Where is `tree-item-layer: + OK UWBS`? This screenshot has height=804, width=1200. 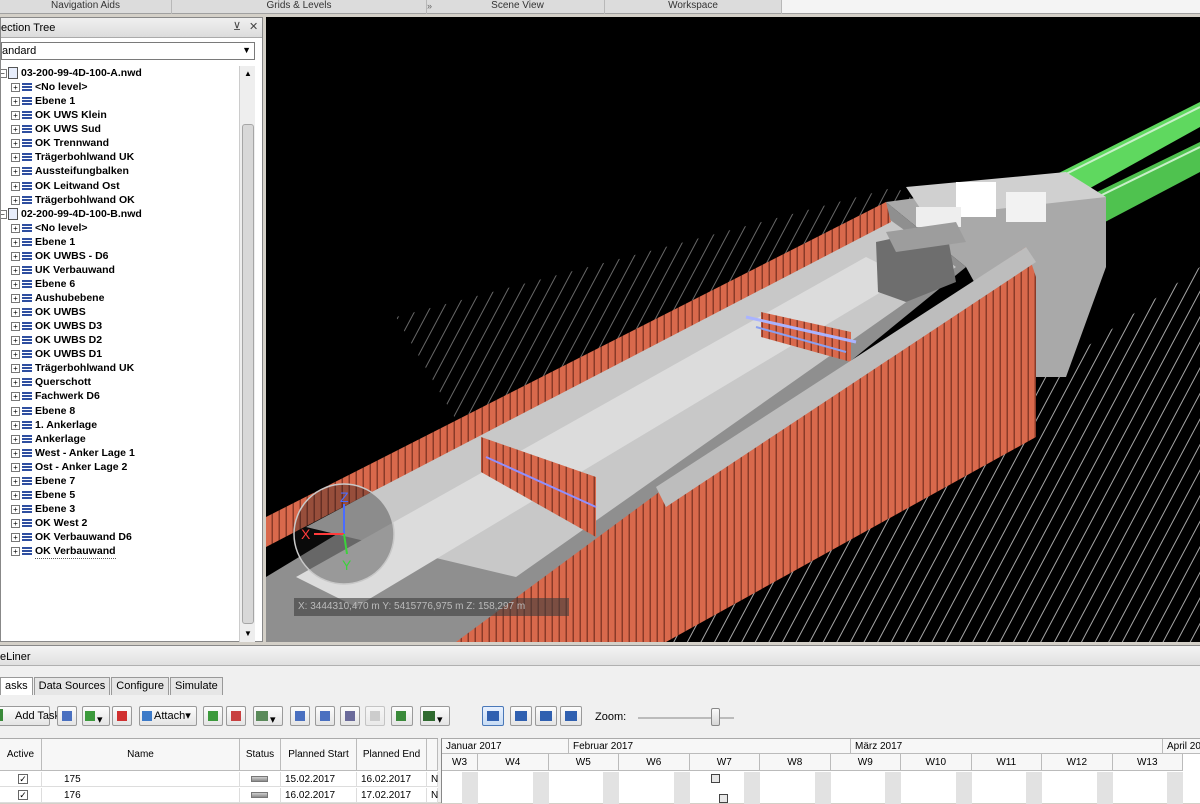 tree-item-layer: + OK UWBS is located at coordinates (120, 312).